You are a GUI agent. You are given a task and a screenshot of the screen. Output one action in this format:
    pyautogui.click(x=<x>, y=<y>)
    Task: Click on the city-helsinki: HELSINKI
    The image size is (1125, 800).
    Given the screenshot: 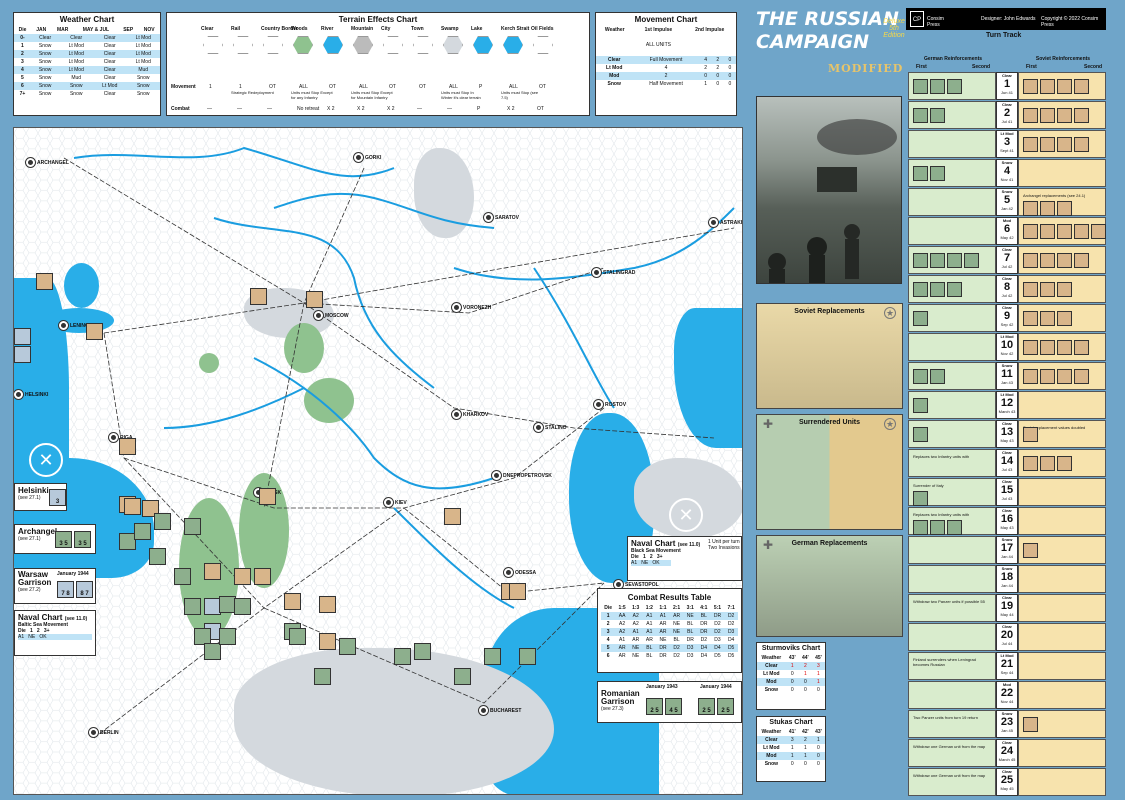 What is the action you would take?
    pyautogui.click(x=31, y=394)
    